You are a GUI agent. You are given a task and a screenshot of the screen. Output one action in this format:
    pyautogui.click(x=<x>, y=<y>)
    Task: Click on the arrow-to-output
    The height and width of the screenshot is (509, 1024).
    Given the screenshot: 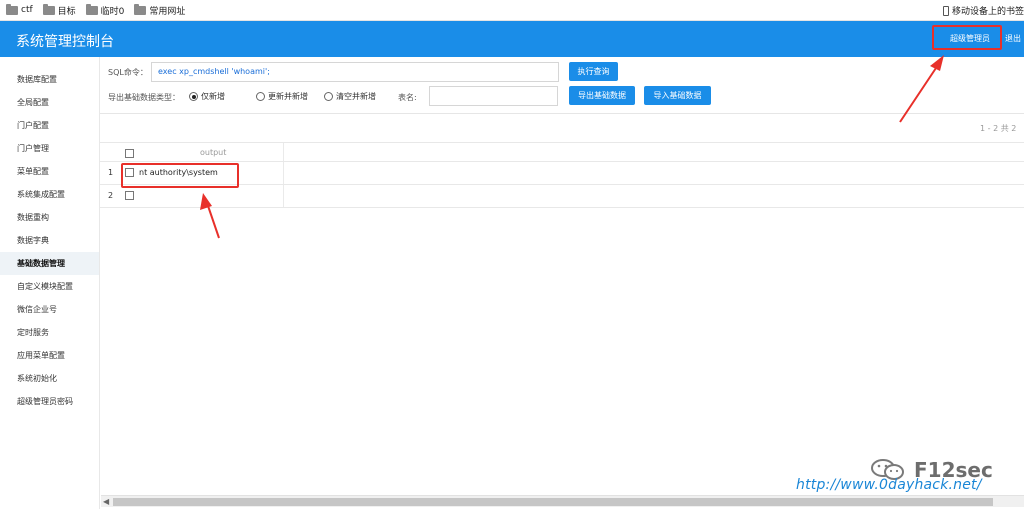 What is the action you would take?
    pyautogui.click(x=210, y=216)
    